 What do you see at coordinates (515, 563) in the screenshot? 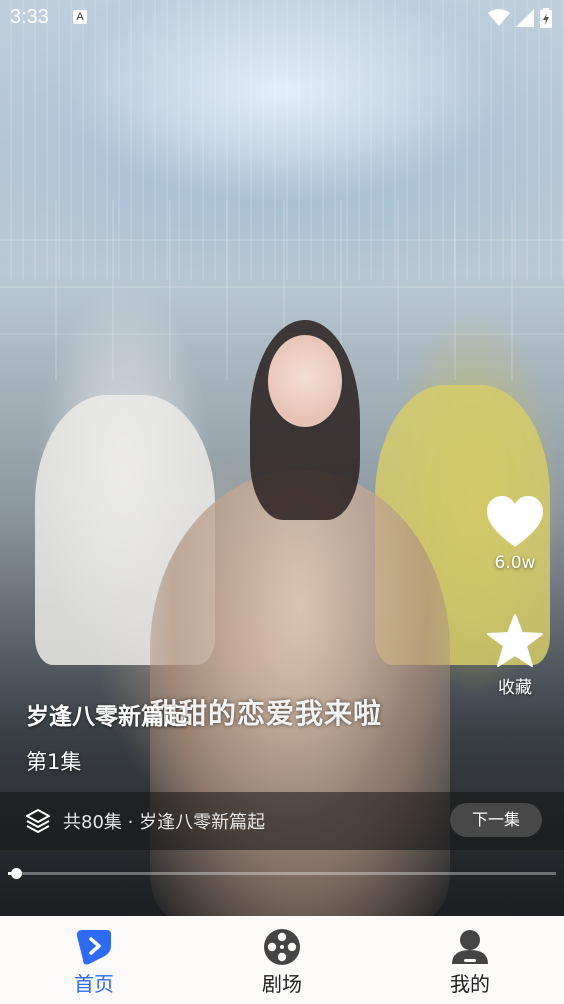
I see `like-count: 6.0w` at bounding box center [515, 563].